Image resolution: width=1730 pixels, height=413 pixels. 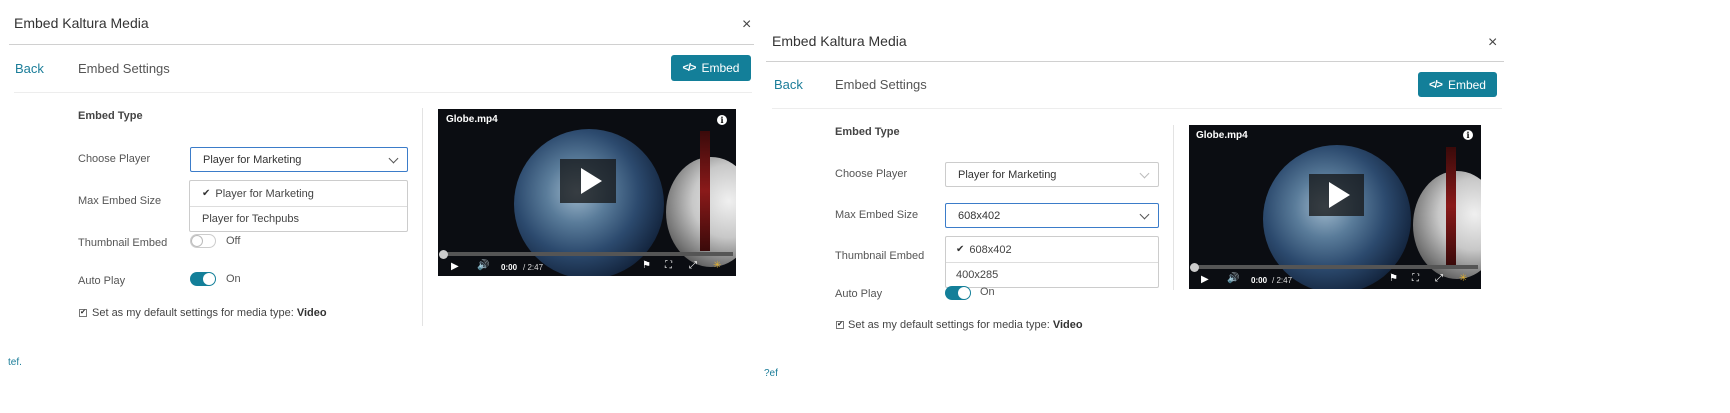 What do you see at coordinates (771, 373) in the screenshot?
I see `reference-link-fragment: ?ef` at bounding box center [771, 373].